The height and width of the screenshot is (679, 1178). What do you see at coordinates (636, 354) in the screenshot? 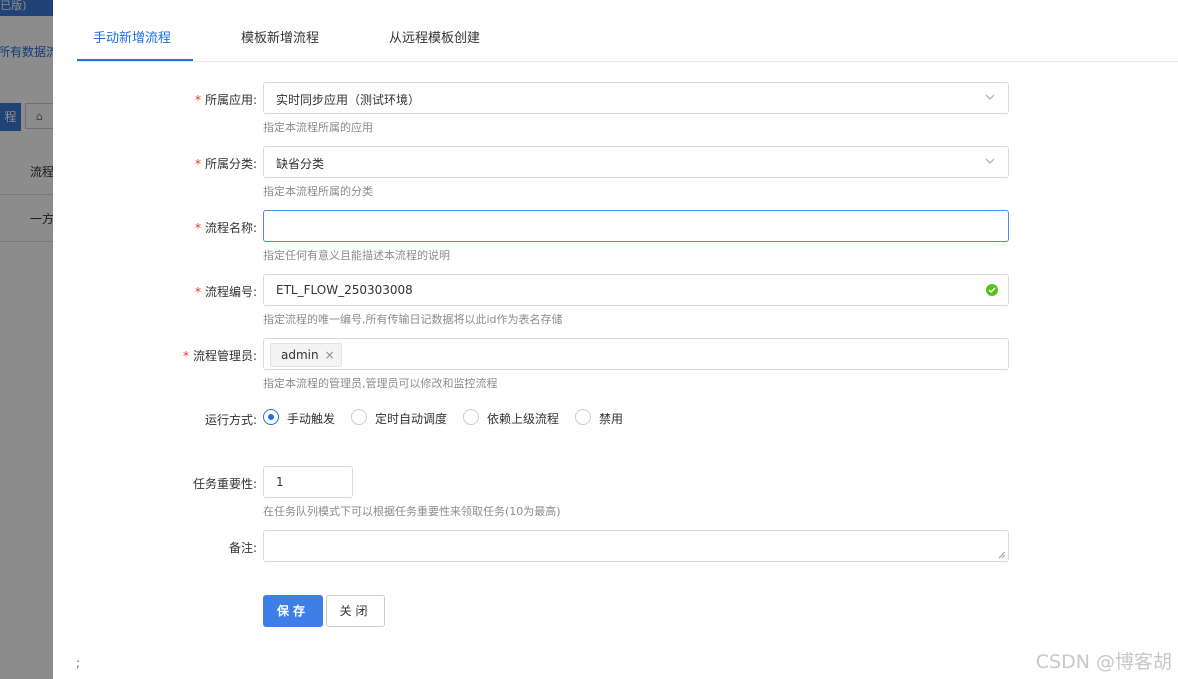
I see `admin-tag-input: admin ×` at bounding box center [636, 354].